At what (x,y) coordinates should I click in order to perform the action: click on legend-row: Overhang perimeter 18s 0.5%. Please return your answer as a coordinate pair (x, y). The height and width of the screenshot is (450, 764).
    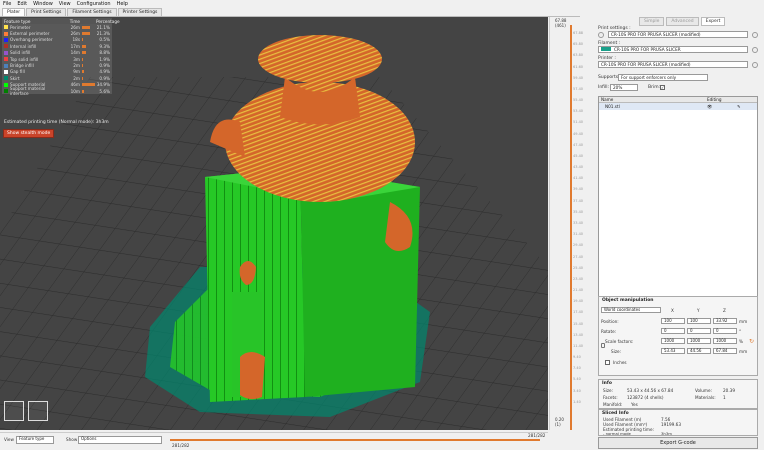
    Looking at the image, I should click on (57, 40).